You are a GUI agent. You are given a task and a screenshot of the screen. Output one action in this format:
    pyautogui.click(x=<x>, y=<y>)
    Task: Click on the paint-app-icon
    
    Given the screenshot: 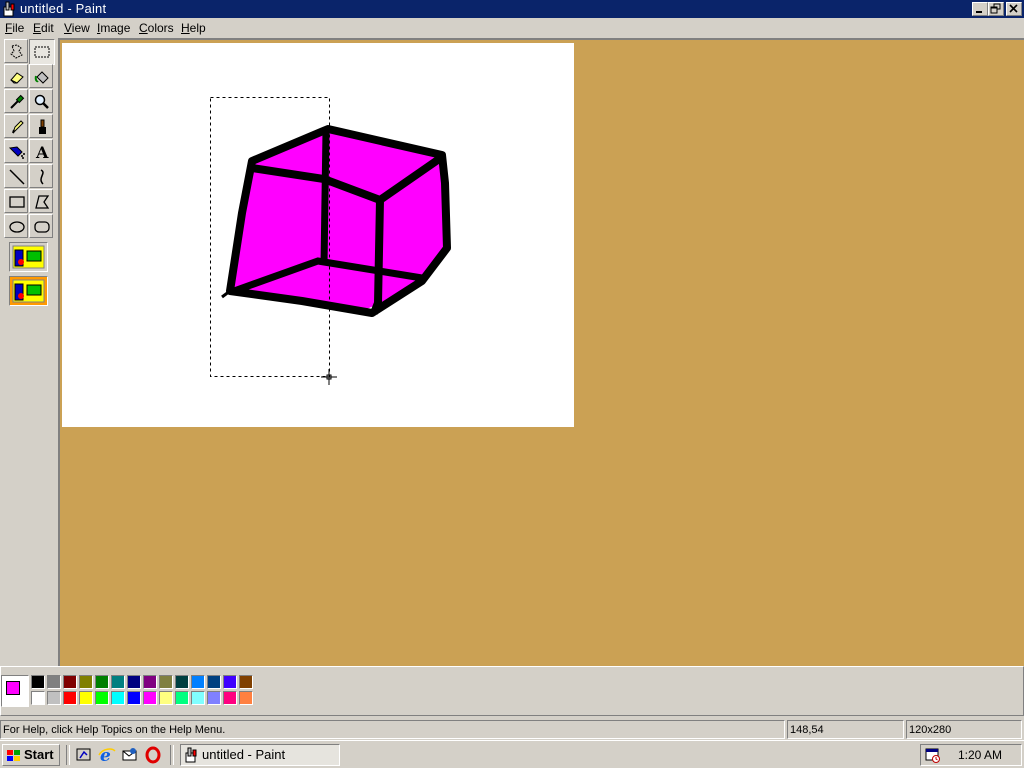 What is the action you would take?
    pyautogui.click(x=10, y=9)
    